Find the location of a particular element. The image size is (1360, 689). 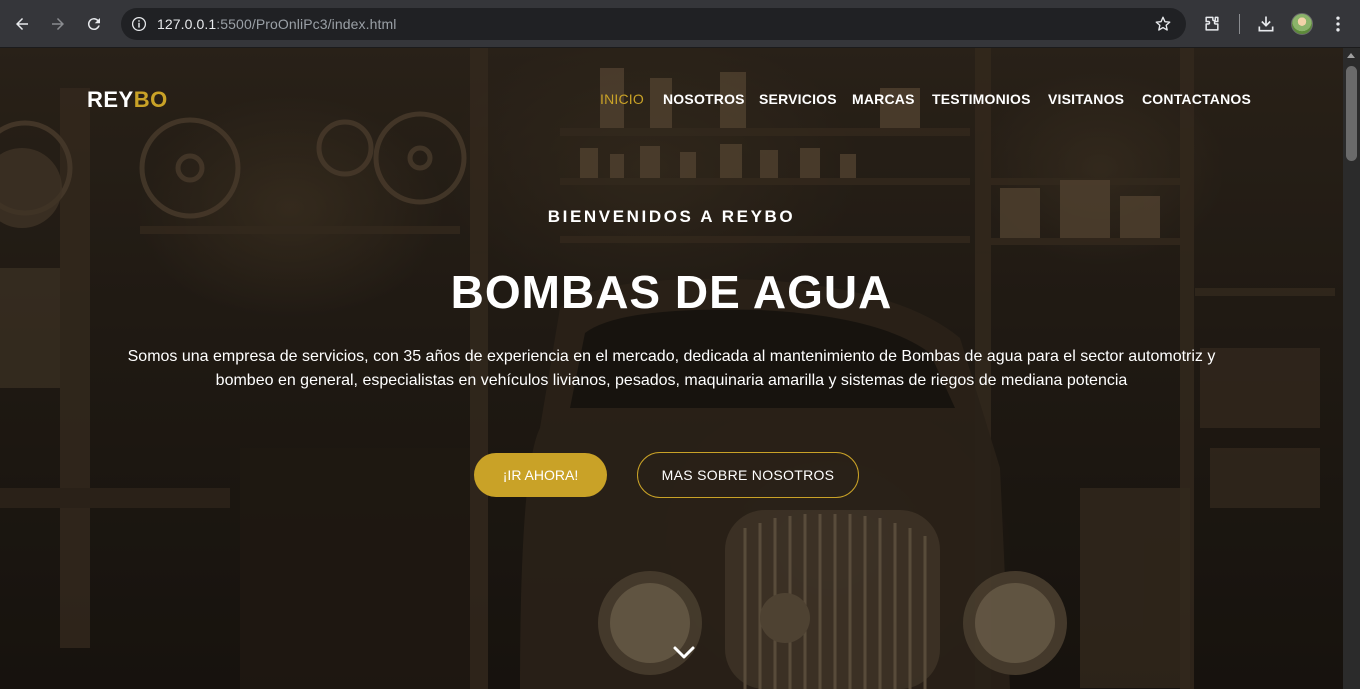

nav-link-marcas: MARCAS is located at coordinates (883, 99).